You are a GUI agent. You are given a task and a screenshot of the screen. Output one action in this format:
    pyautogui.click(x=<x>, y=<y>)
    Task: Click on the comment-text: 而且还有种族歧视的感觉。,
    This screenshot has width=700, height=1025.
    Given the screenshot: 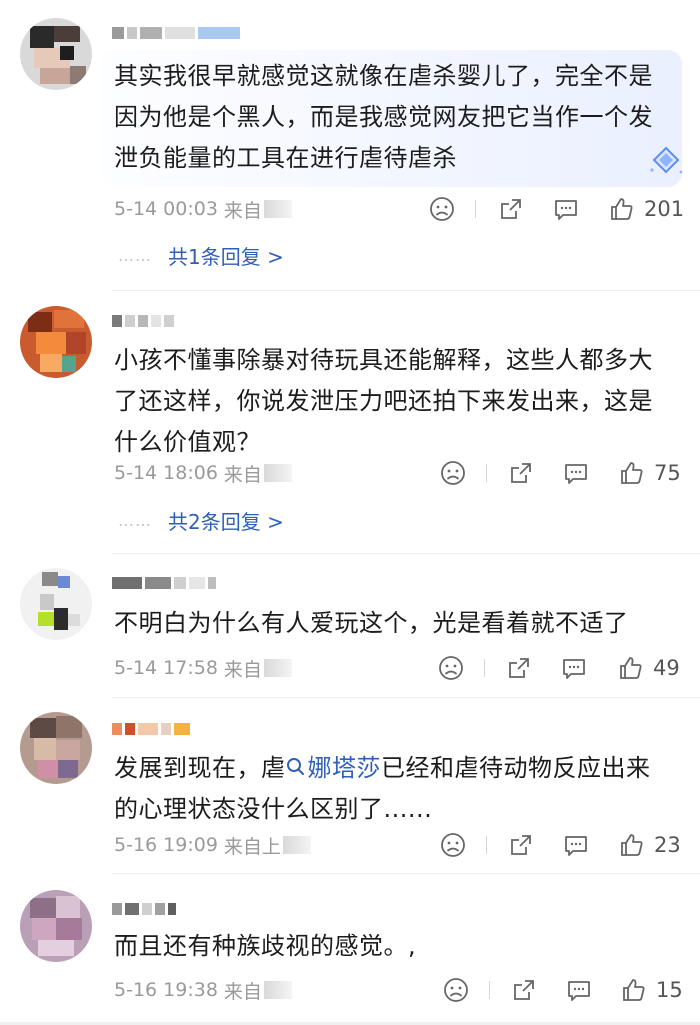 What is the action you would take?
    pyautogui.click(x=265, y=946)
    